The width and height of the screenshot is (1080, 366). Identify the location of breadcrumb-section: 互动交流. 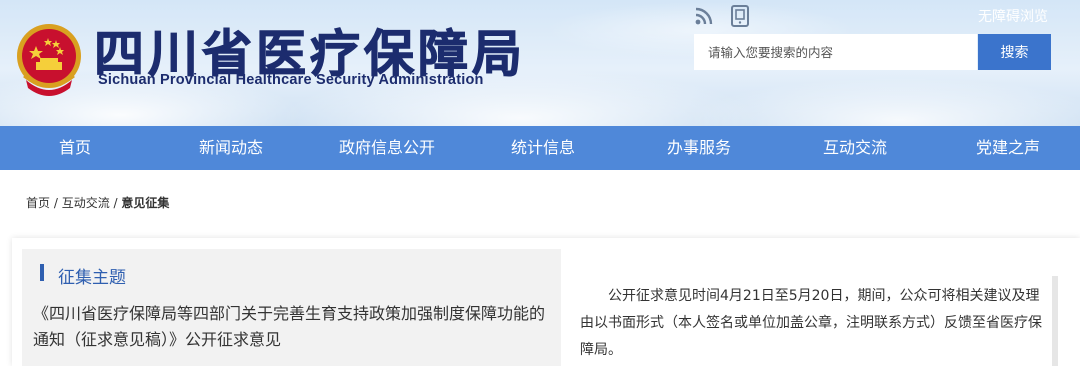
(86, 203).